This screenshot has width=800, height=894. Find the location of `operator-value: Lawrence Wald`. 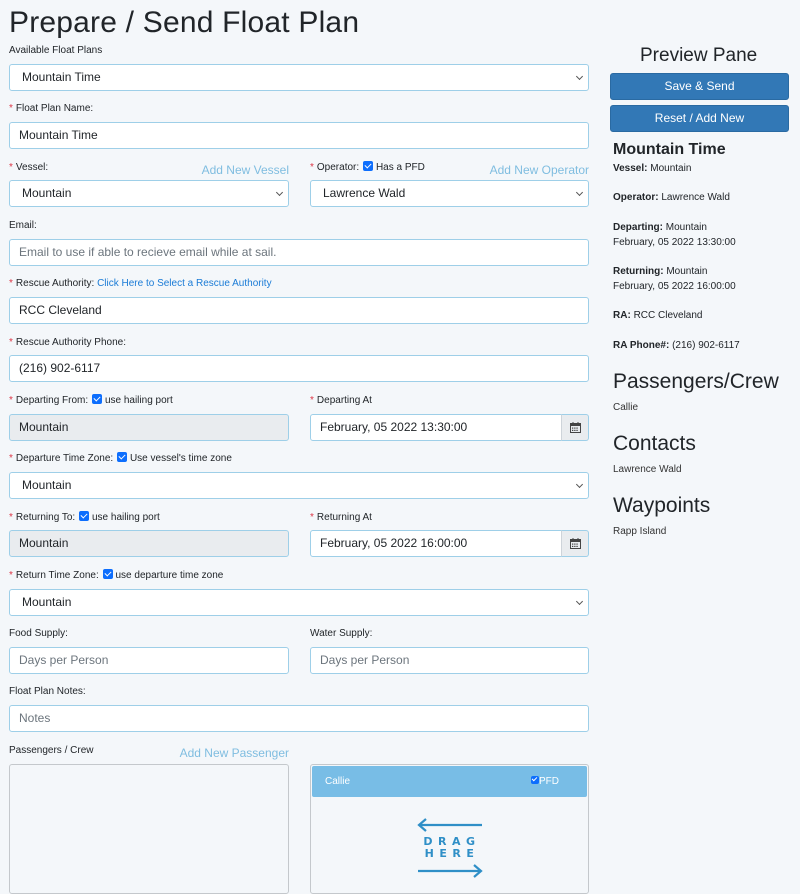

operator-value: Lawrence Wald is located at coordinates (364, 193).